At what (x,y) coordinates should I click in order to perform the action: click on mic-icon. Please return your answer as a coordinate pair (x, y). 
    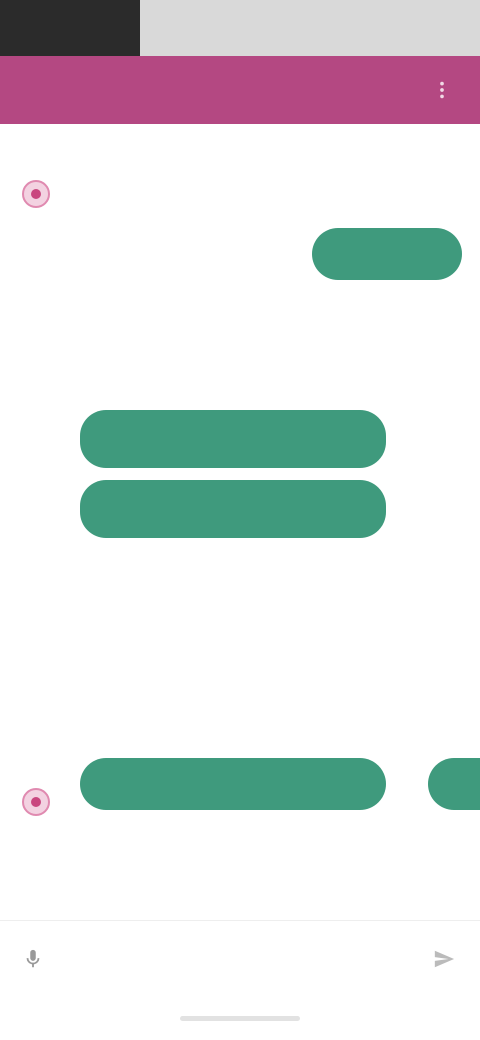
    Looking at the image, I should click on (33, 959).